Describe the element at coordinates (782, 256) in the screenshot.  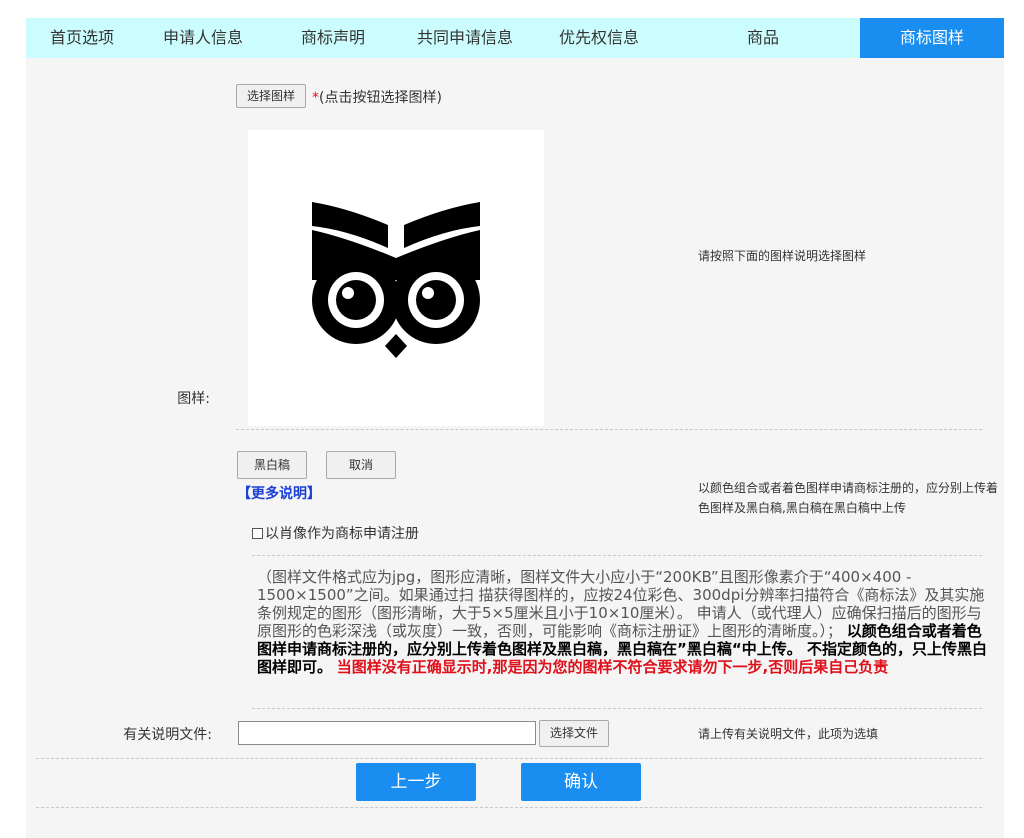
I see `image-select-note: 请按照下面的图样说明选择图样` at that location.